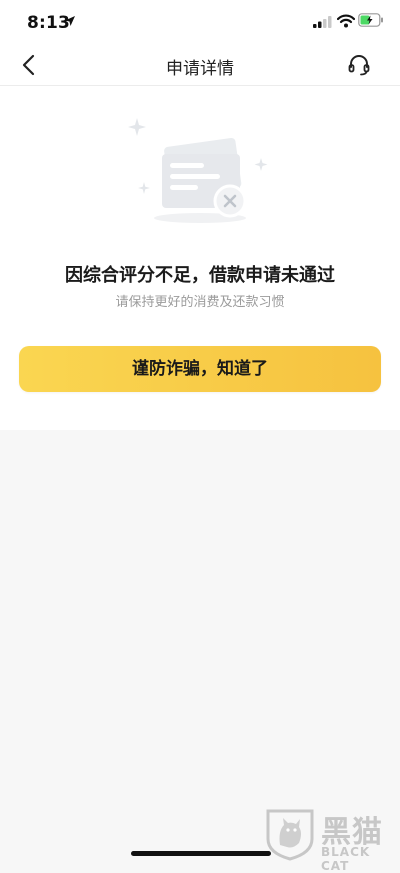  Describe the element at coordinates (346, 859) in the screenshot. I see `watermark-en: BLACK CAT` at that location.